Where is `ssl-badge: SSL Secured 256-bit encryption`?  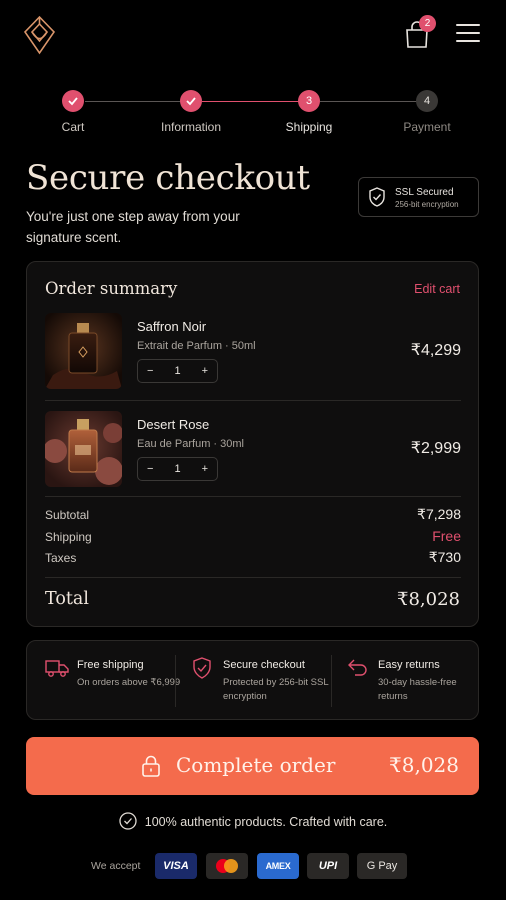 ssl-badge: SSL Secured 256-bit encryption is located at coordinates (418, 197).